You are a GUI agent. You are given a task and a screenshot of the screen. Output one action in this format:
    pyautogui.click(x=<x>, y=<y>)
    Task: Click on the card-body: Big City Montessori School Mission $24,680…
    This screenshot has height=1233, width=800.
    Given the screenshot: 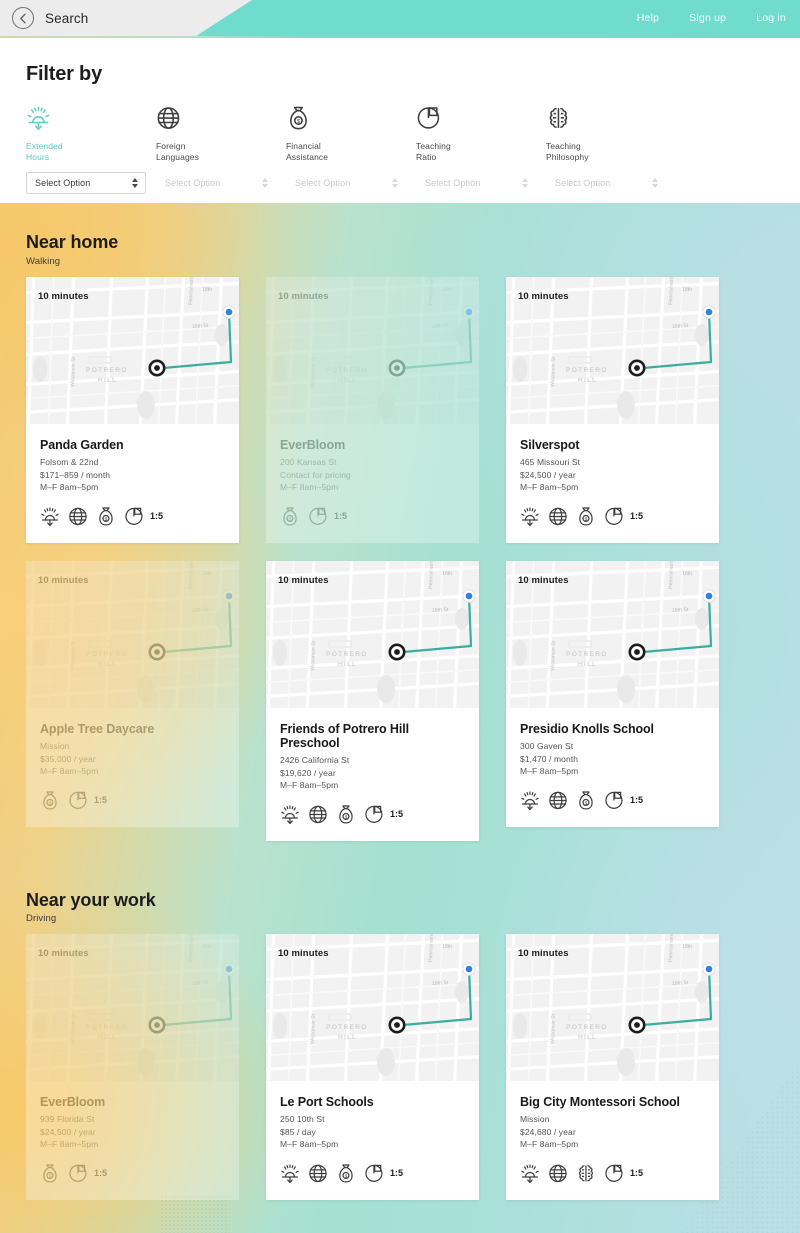 What is the action you would take?
    pyautogui.click(x=612, y=1140)
    